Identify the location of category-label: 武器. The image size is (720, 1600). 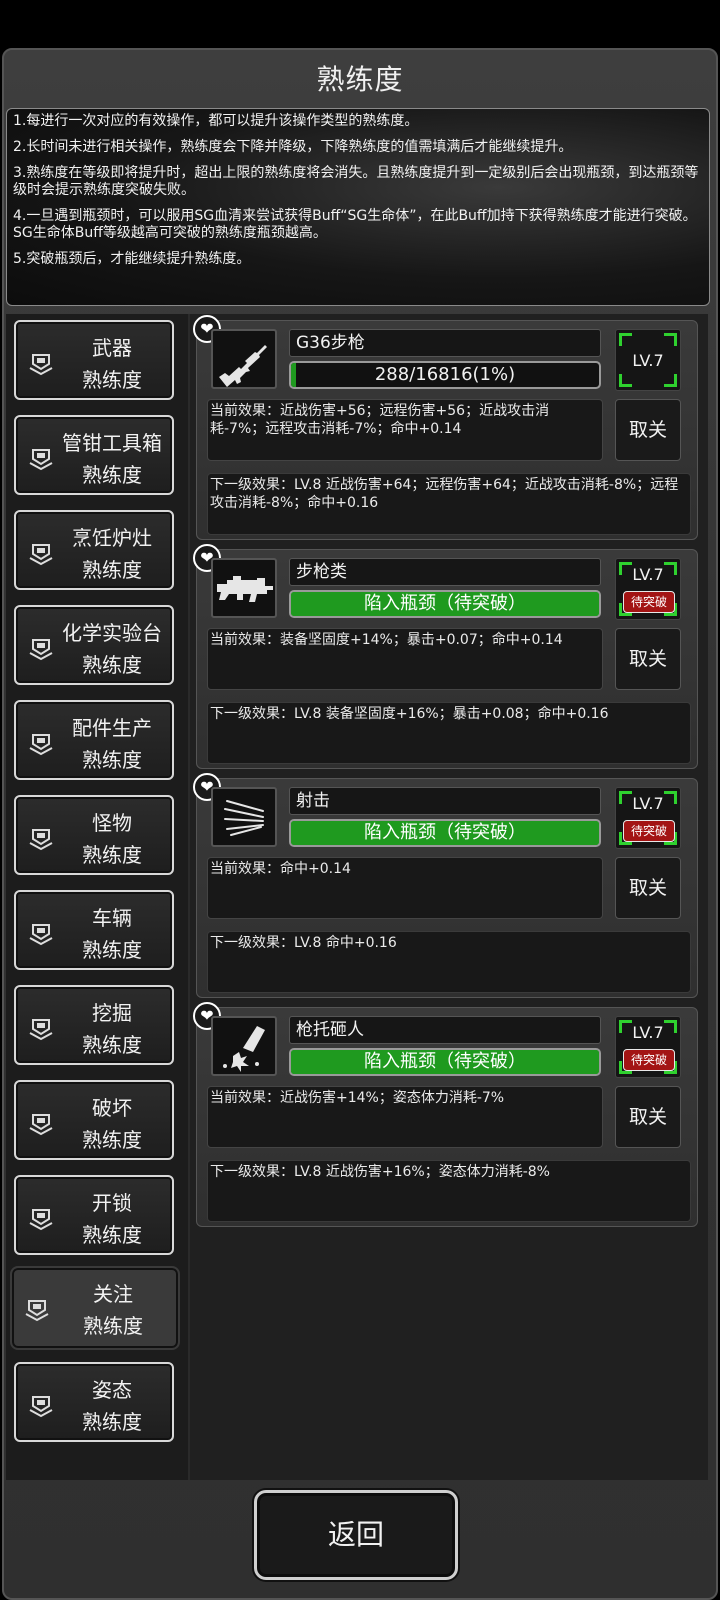
(112, 348).